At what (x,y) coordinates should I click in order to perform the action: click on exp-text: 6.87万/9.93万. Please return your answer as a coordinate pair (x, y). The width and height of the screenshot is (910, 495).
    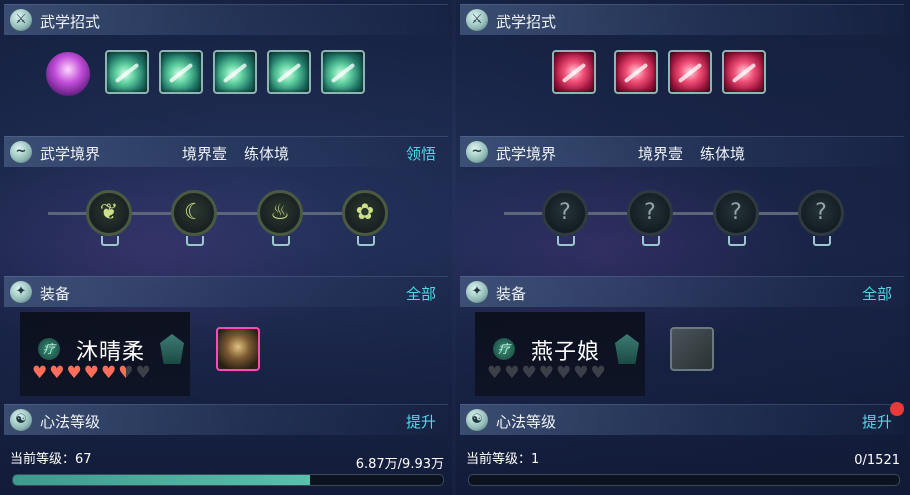
    Looking at the image, I should click on (399, 464).